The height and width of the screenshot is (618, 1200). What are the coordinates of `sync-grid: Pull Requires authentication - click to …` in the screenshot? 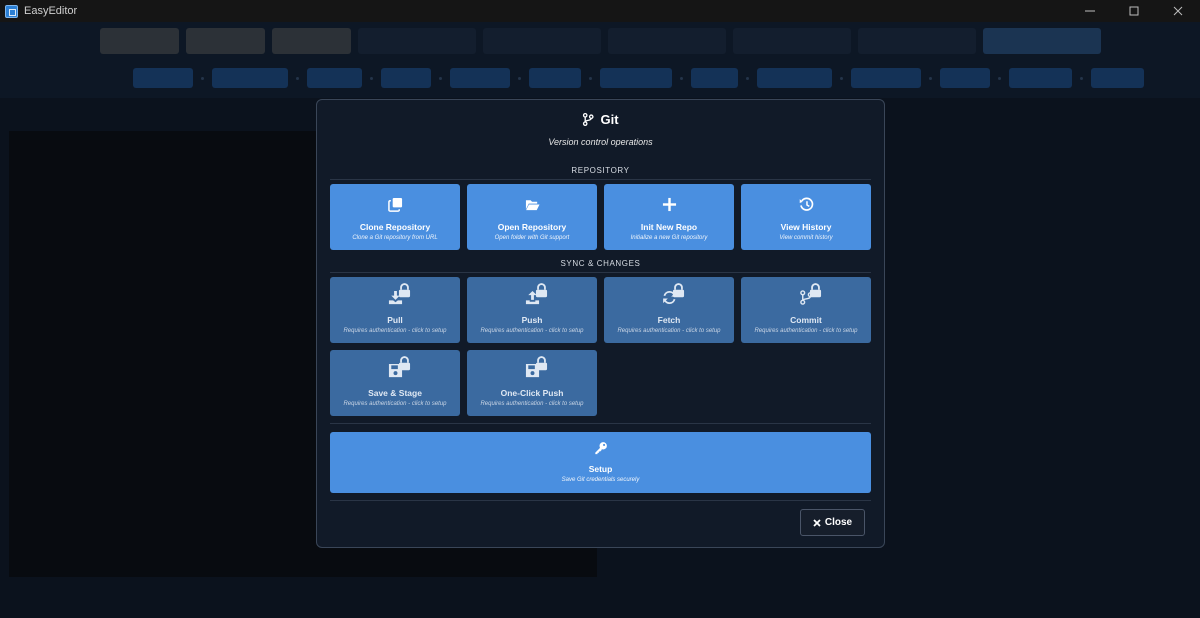 It's located at (600, 346).